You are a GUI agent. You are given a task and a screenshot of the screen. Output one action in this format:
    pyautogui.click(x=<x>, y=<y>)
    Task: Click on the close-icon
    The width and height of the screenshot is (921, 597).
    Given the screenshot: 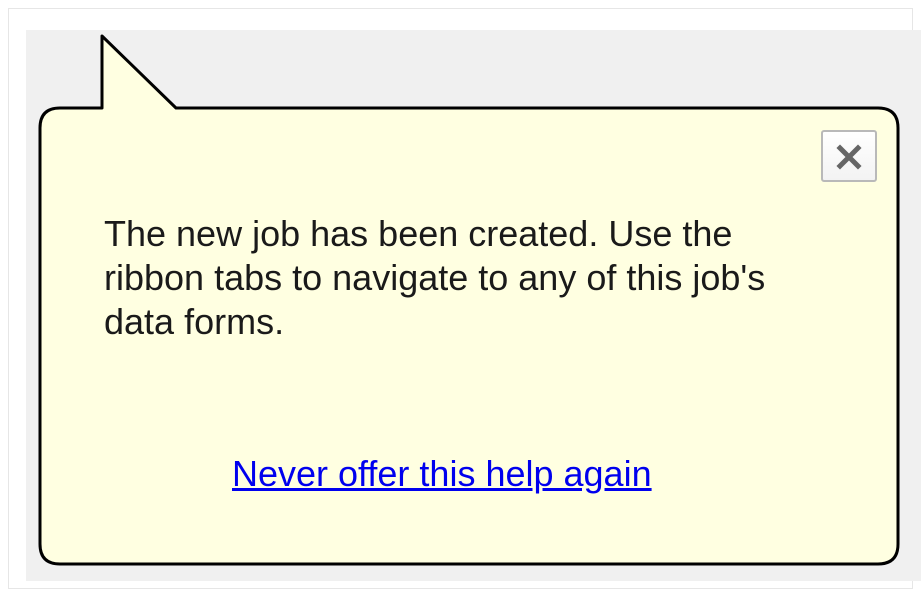 What is the action you would take?
    pyautogui.click(x=849, y=157)
    